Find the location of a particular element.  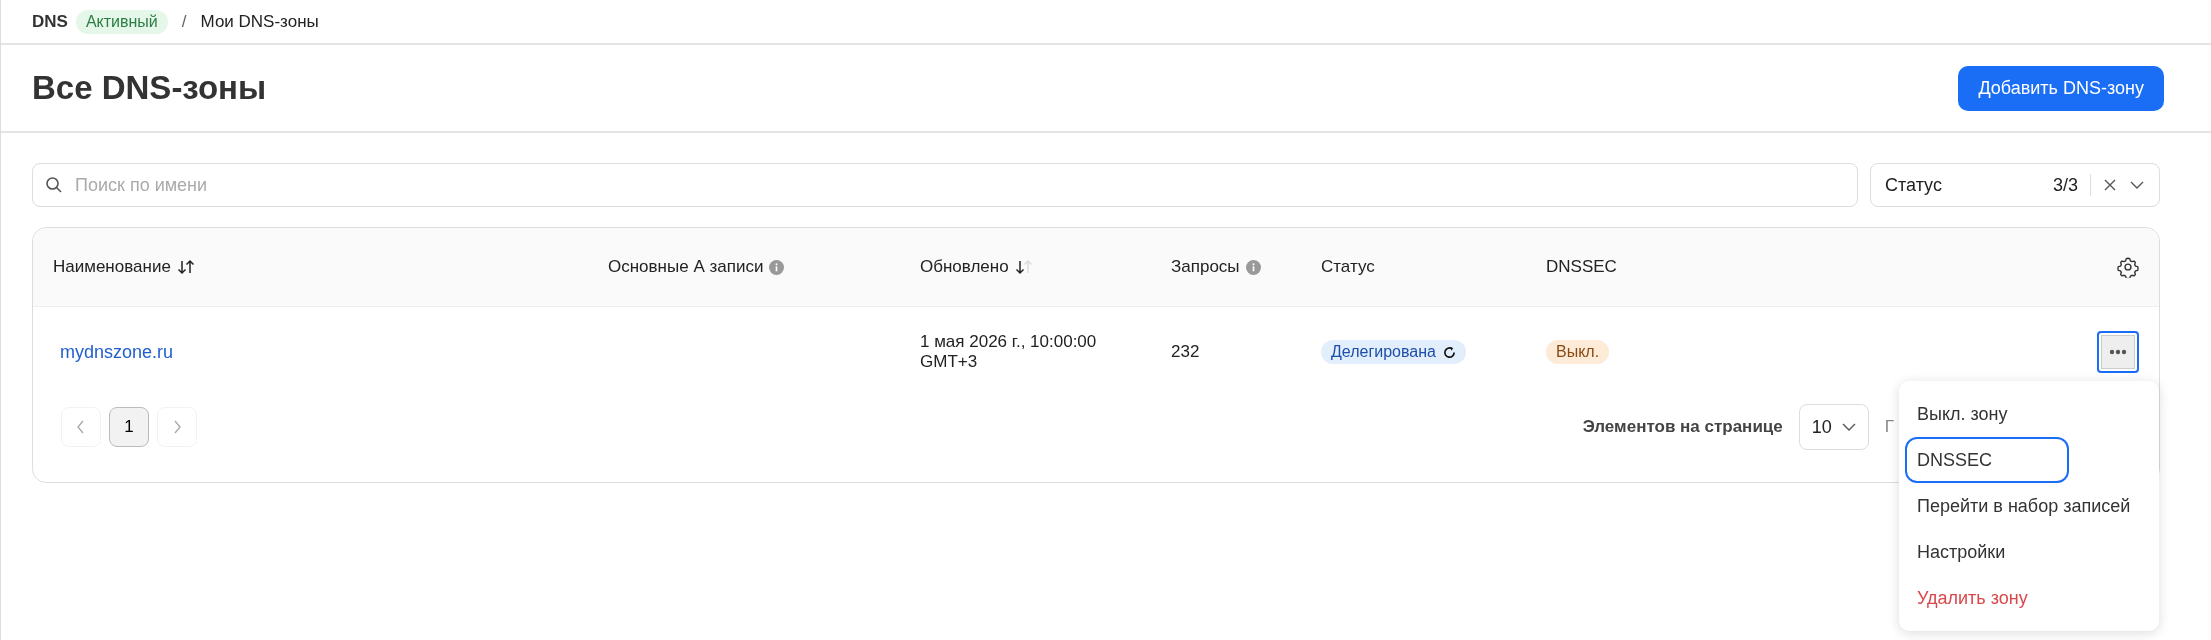

menu-item: DNSSEC is located at coordinates (1987, 460).